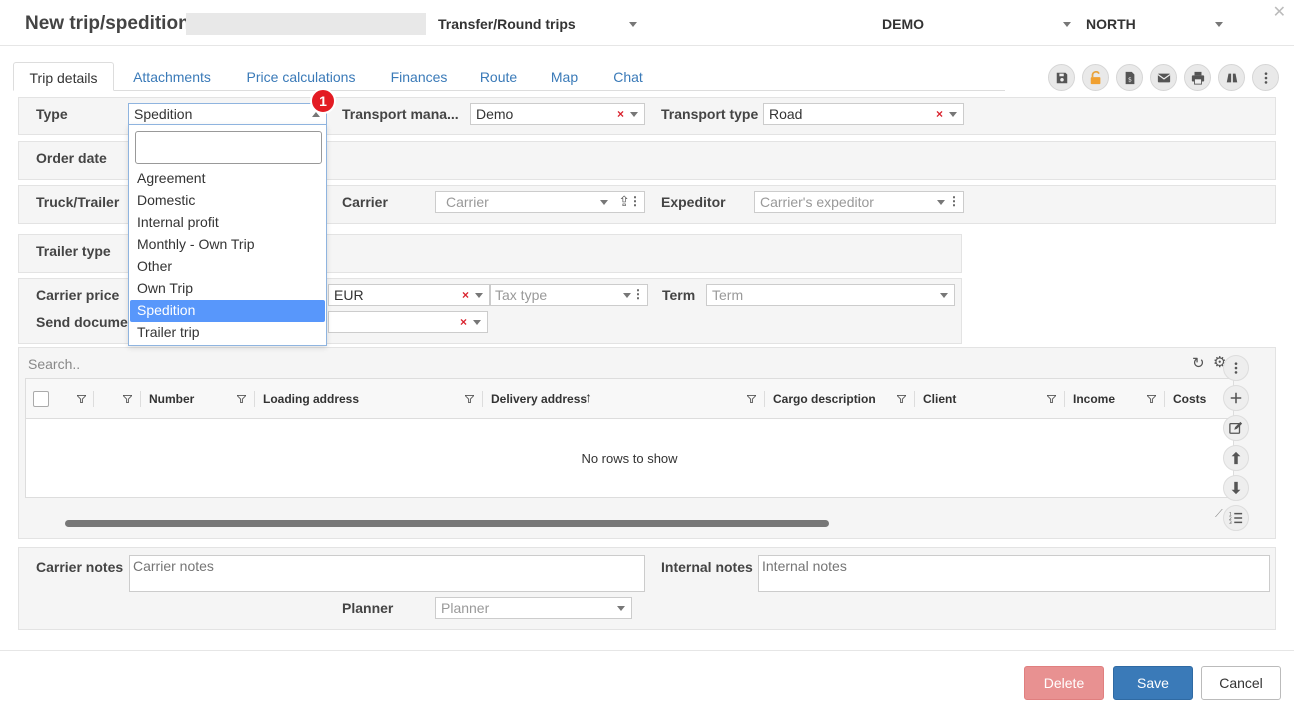 Image resolution: width=1294 pixels, height=713 pixels. I want to click on grid-edit-button, so click(1236, 428).